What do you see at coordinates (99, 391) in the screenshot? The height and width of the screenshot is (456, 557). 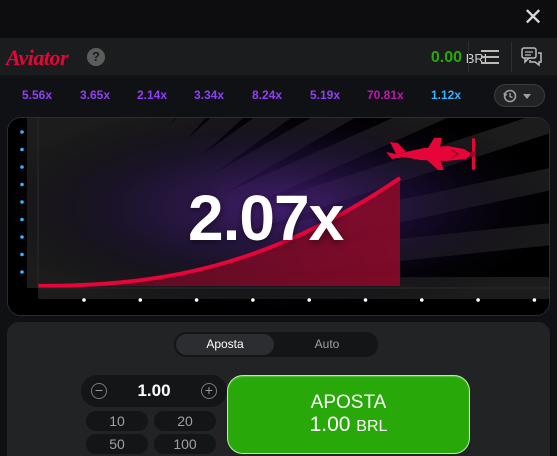 I see `minus-icon: −` at bounding box center [99, 391].